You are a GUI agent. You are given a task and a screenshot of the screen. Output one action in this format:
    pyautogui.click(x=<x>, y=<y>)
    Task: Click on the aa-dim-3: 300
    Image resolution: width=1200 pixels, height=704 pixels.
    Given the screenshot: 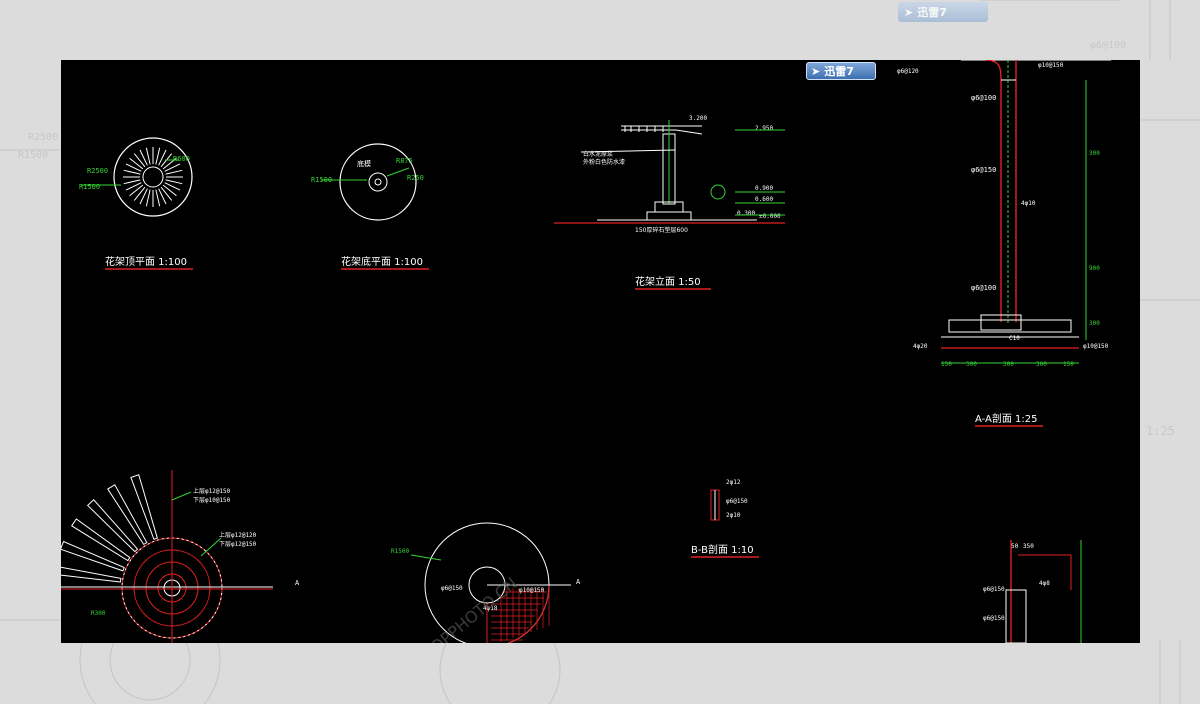 What is the action you would take?
    pyautogui.click(x=1008, y=364)
    